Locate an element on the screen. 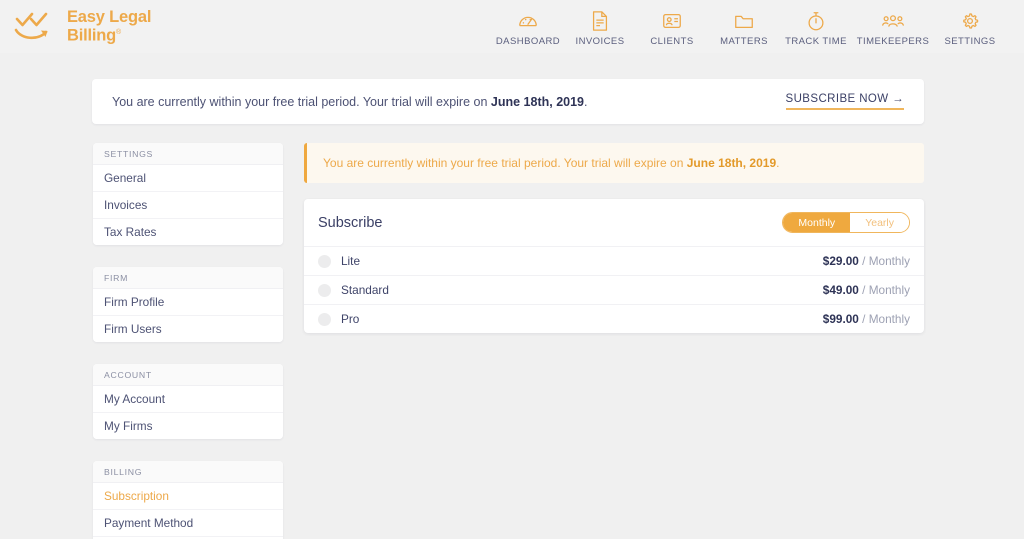  plan-price-period-lite: / Monthly is located at coordinates (884, 261).